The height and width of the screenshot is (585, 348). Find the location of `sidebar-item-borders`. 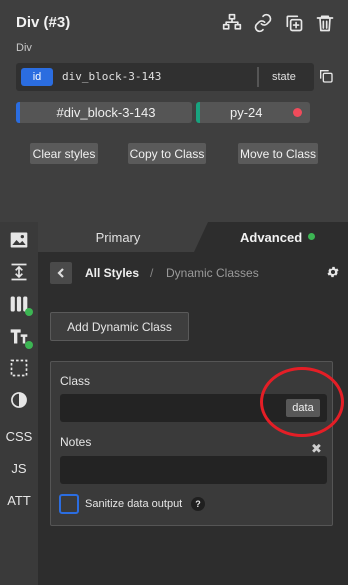

sidebar-item-borders is located at coordinates (19, 368).